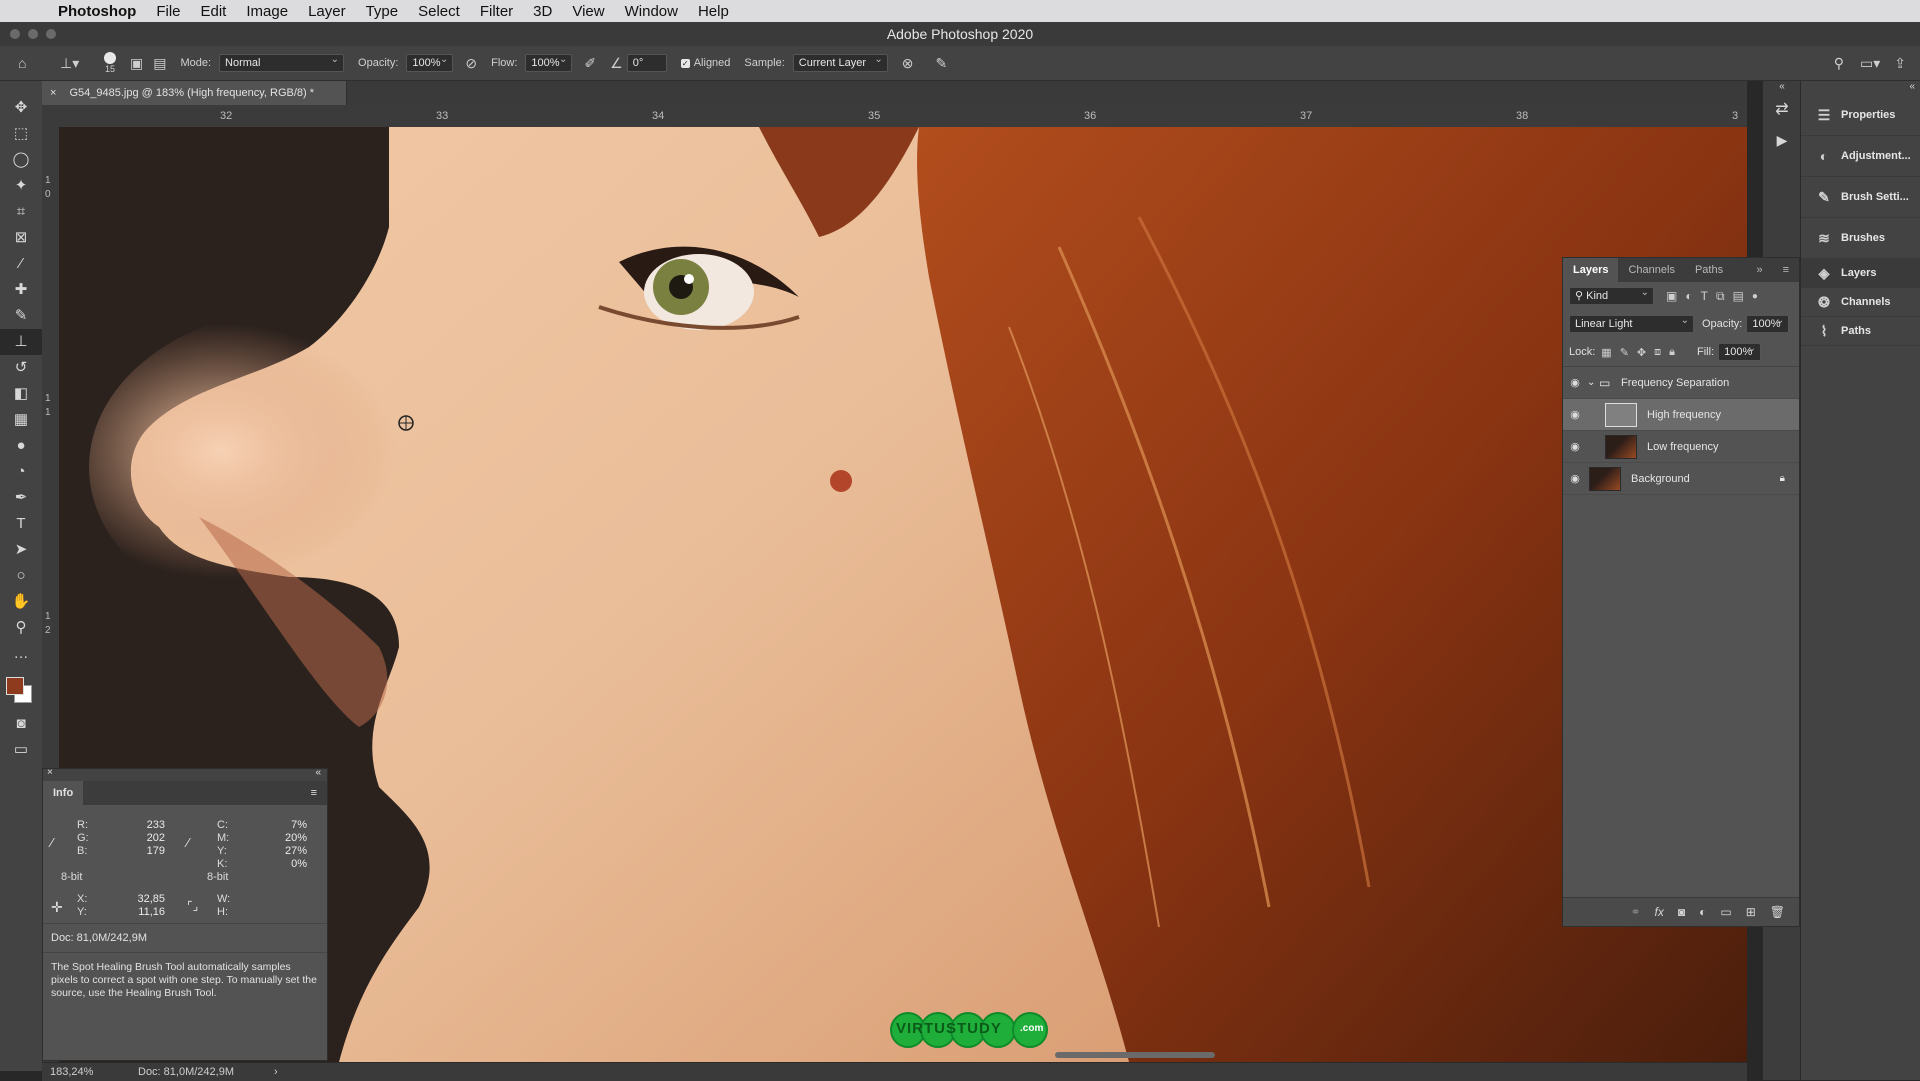 This screenshot has width=1920, height=1081. What do you see at coordinates (588, 11) in the screenshot?
I see `menu-view: View` at bounding box center [588, 11].